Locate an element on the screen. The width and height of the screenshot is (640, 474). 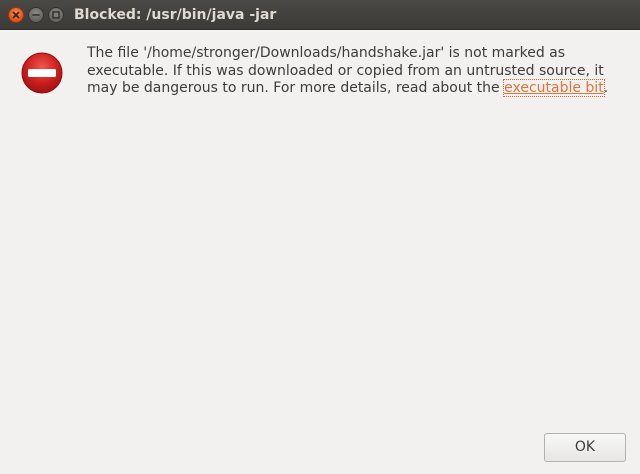
minimize-button is located at coordinates (36, 15).